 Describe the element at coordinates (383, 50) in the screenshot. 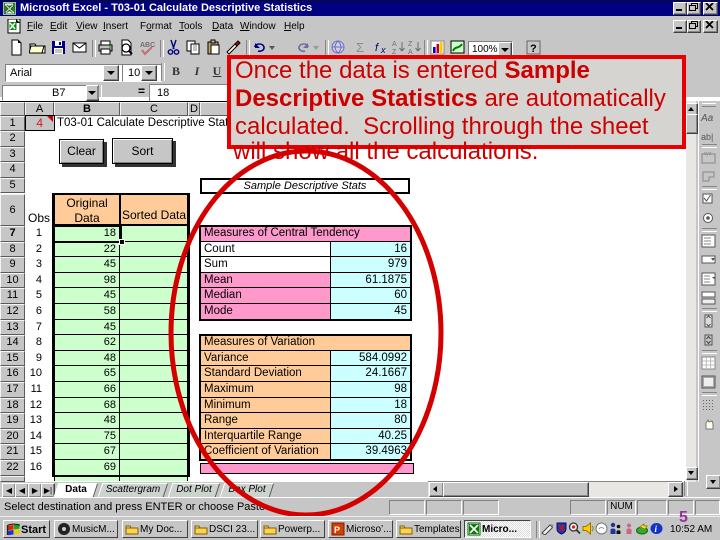

I see `svg-text: x` at that location.